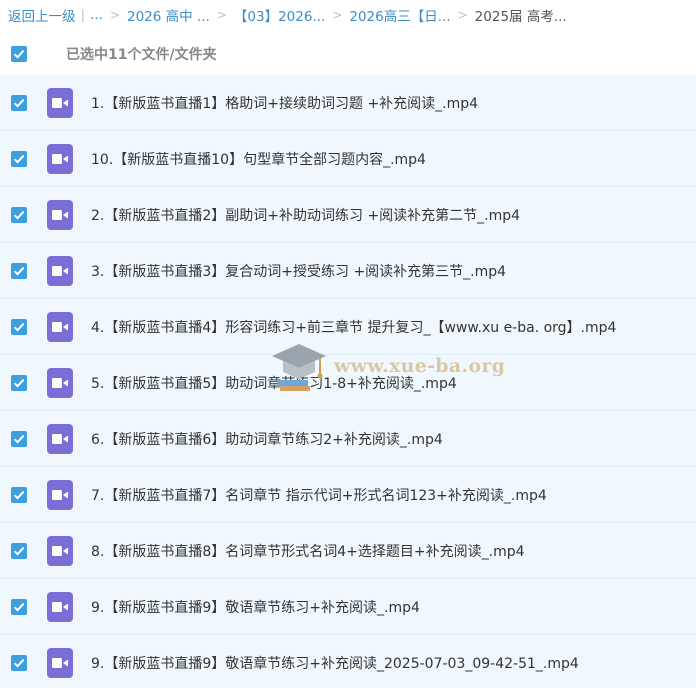 The width and height of the screenshot is (696, 688). Describe the element at coordinates (308, 551) in the screenshot. I see `file-name: 8.【新版蓝书直播8】名词章节形式名词4+选择题目+补充阅读_.mp4` at that location.